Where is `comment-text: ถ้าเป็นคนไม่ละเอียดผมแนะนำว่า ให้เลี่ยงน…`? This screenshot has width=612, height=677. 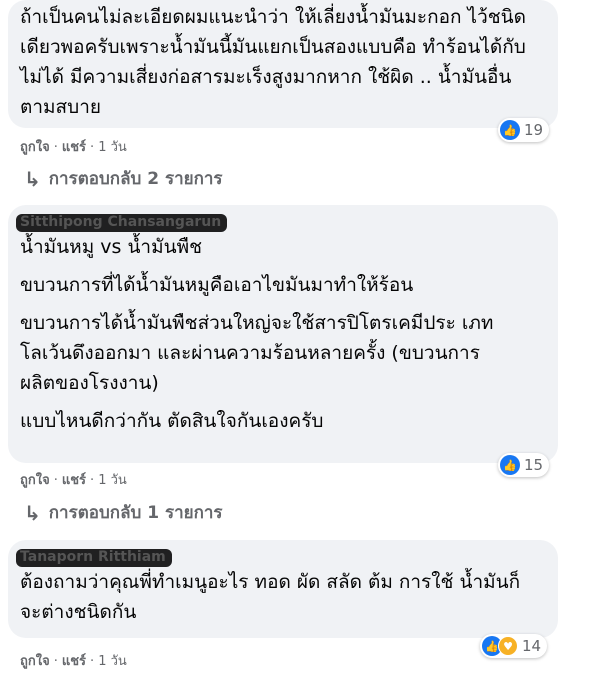
comment-text: ถ้าเป็นคนไม่ละเอียดผมแนะนำว่า ให้เลี่ยงน… is located at coordinates (273, 62).